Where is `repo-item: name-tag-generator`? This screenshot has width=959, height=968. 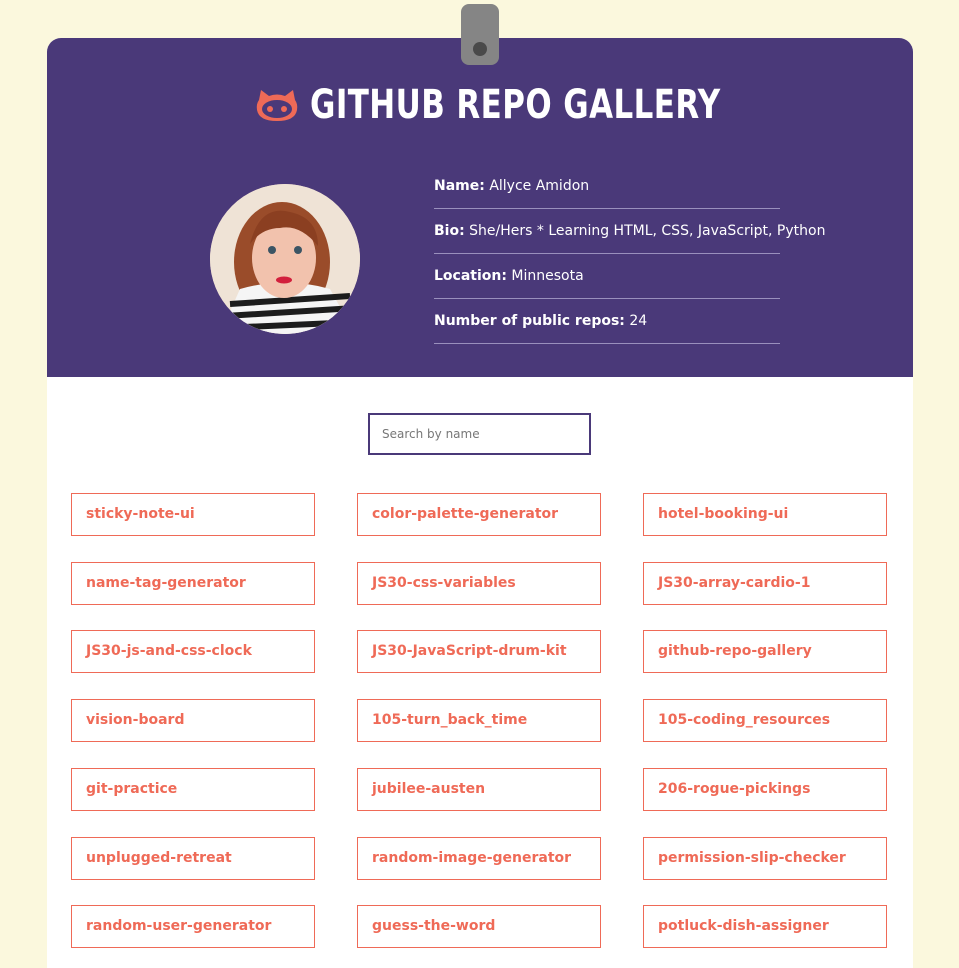
repo-item: name-tag-generator is located at coordinates (193, 583).